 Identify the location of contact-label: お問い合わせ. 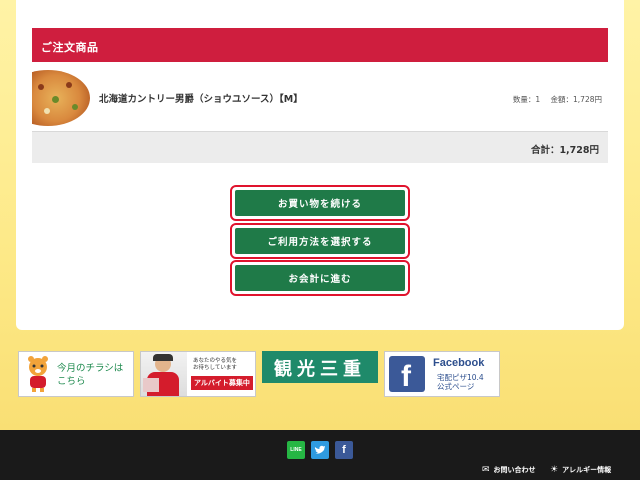
(514, 470).